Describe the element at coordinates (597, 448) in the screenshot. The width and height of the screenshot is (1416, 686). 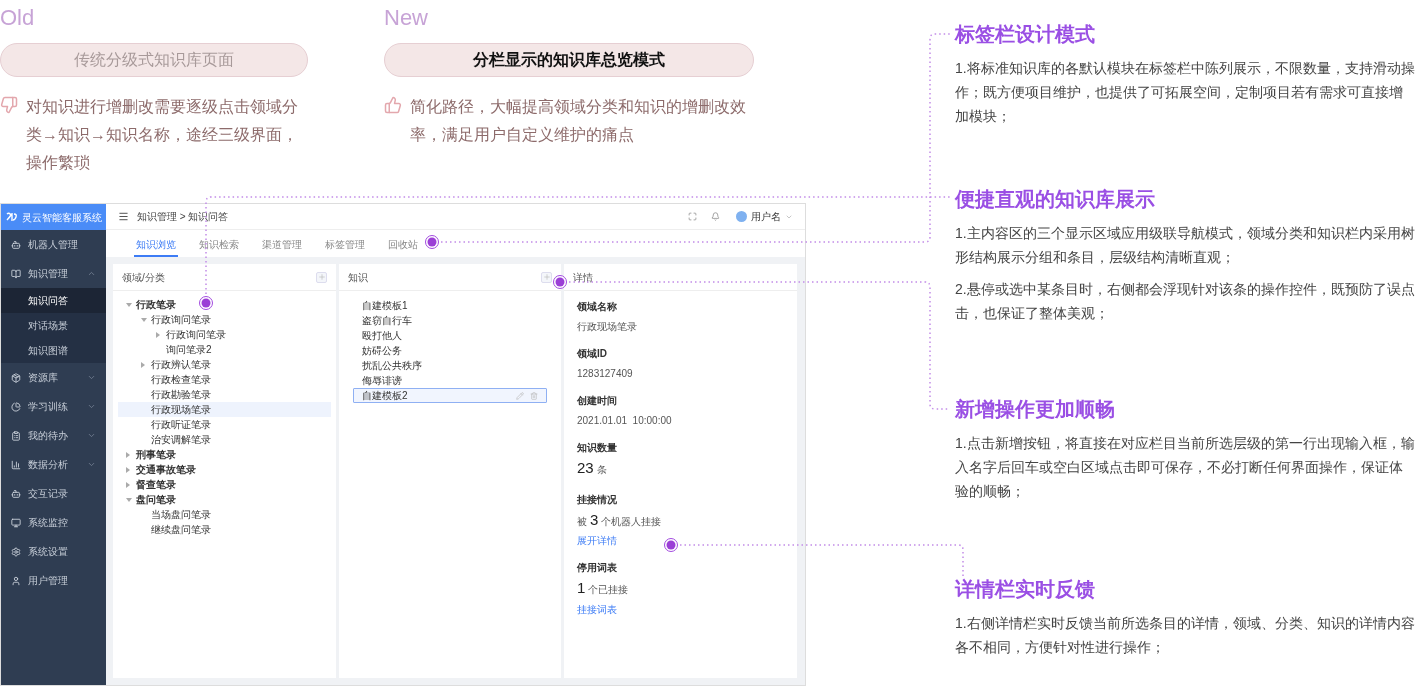
I see `field-label: 知识数量` at that location.